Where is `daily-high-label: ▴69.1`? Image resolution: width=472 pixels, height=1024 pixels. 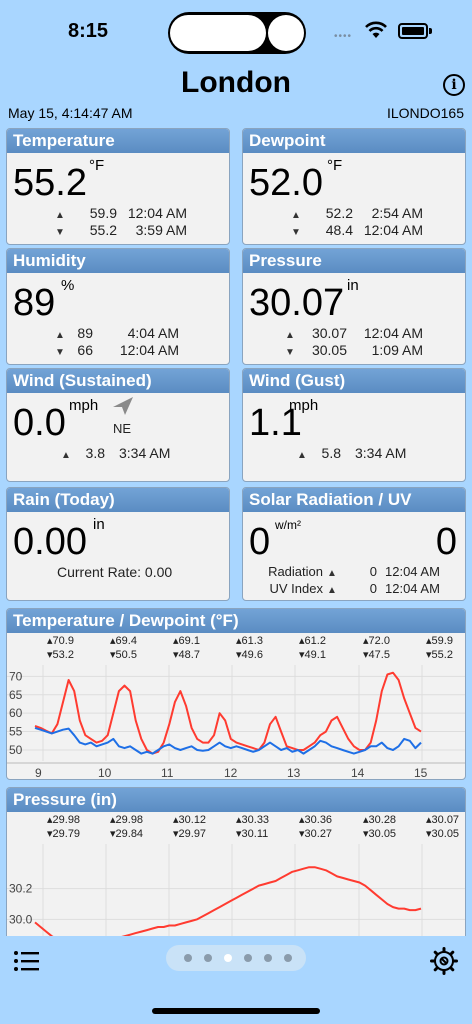 daily-high-label: ▴69.1 is located at coordinates (186, 641).